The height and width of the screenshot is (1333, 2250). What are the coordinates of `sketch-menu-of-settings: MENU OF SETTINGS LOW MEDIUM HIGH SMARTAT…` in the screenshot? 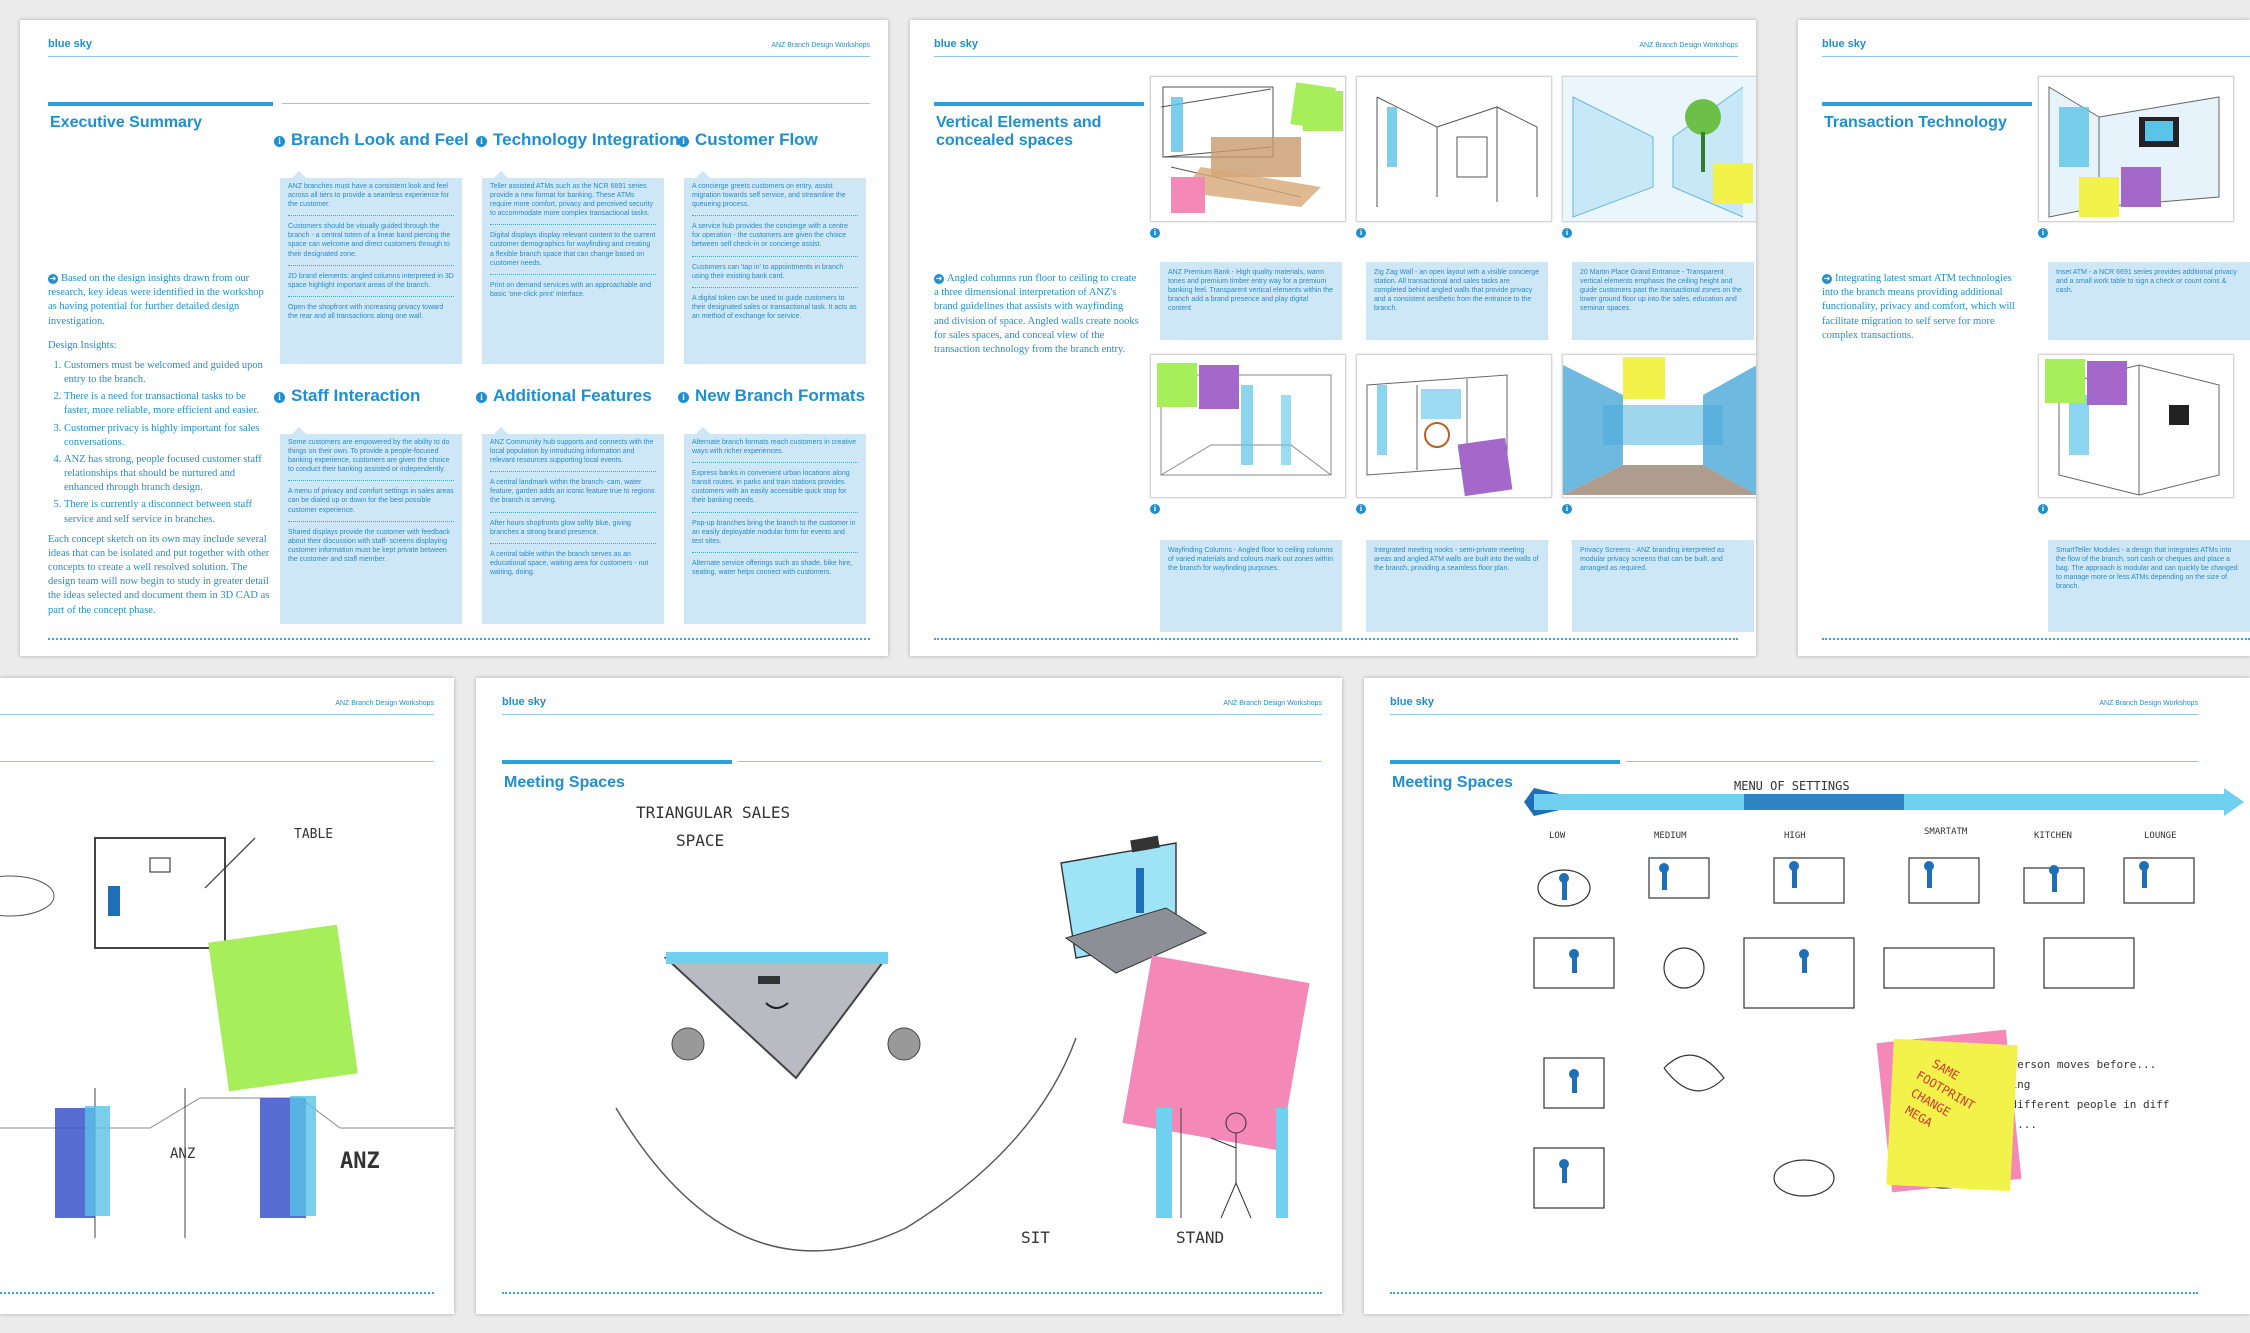 It's located at (1884, 994).